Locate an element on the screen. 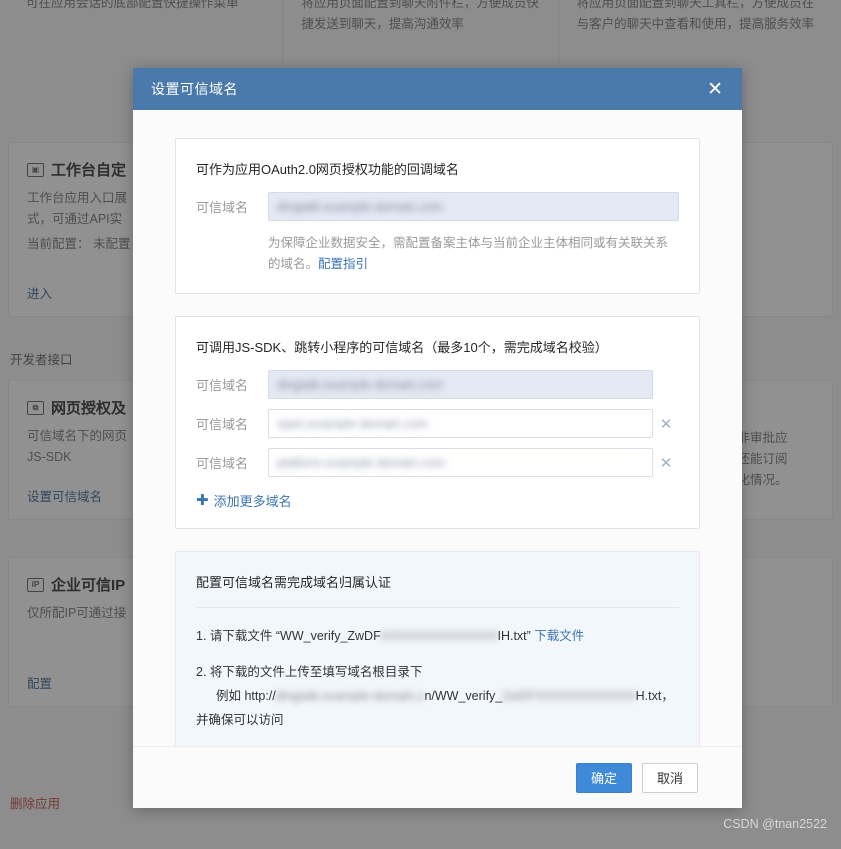 Image resolution: width=841 pixels, height=849 pixels. step2-line-3: 并确保可以访问 is located at coordinates (240, 720).